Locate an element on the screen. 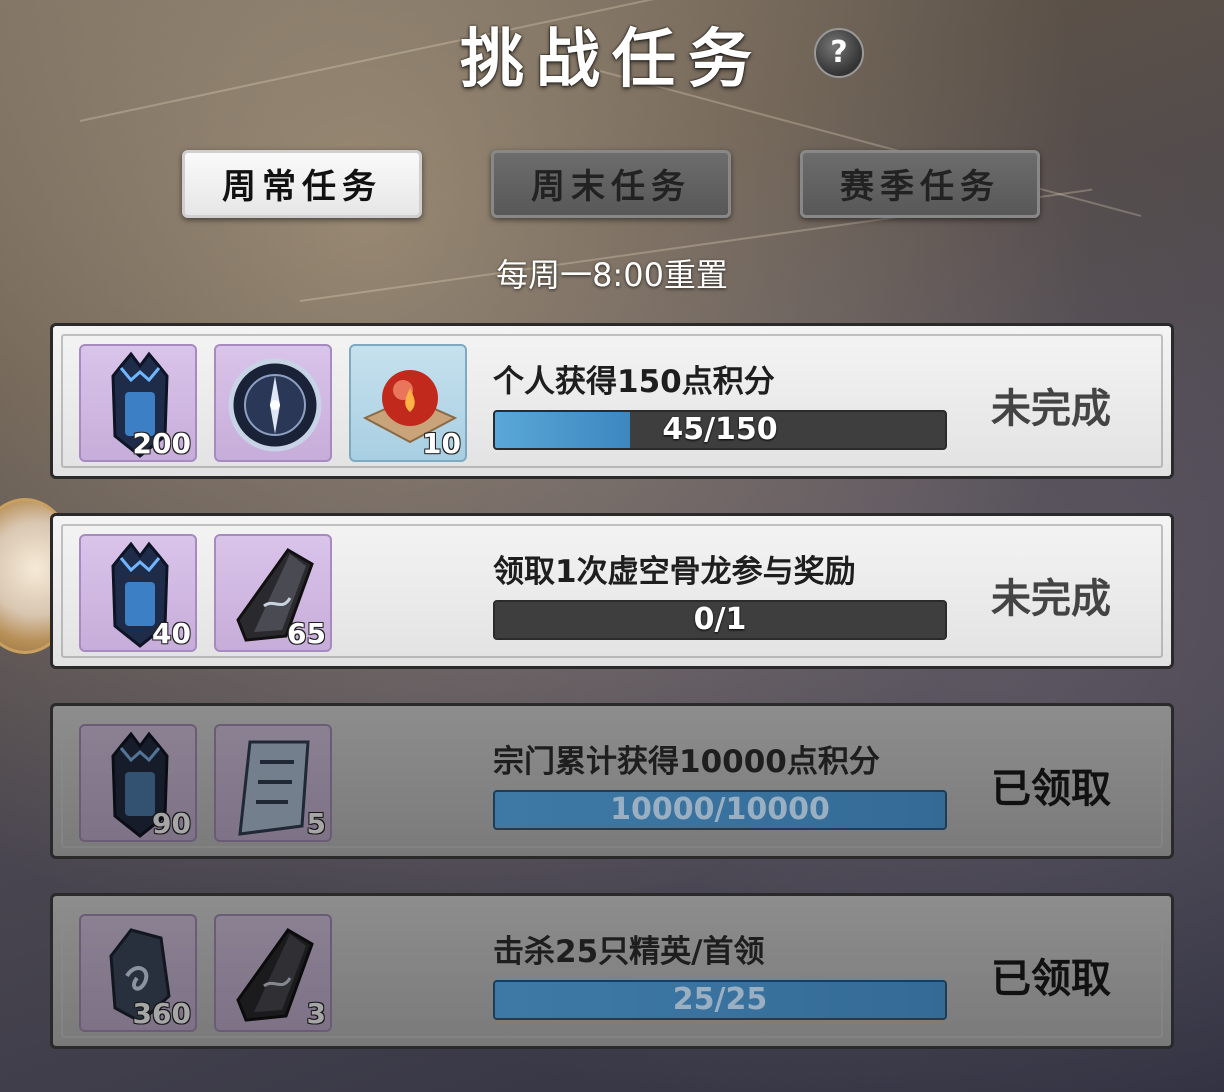  progress-bar: 45/150 is located at coordinates (720, 430).